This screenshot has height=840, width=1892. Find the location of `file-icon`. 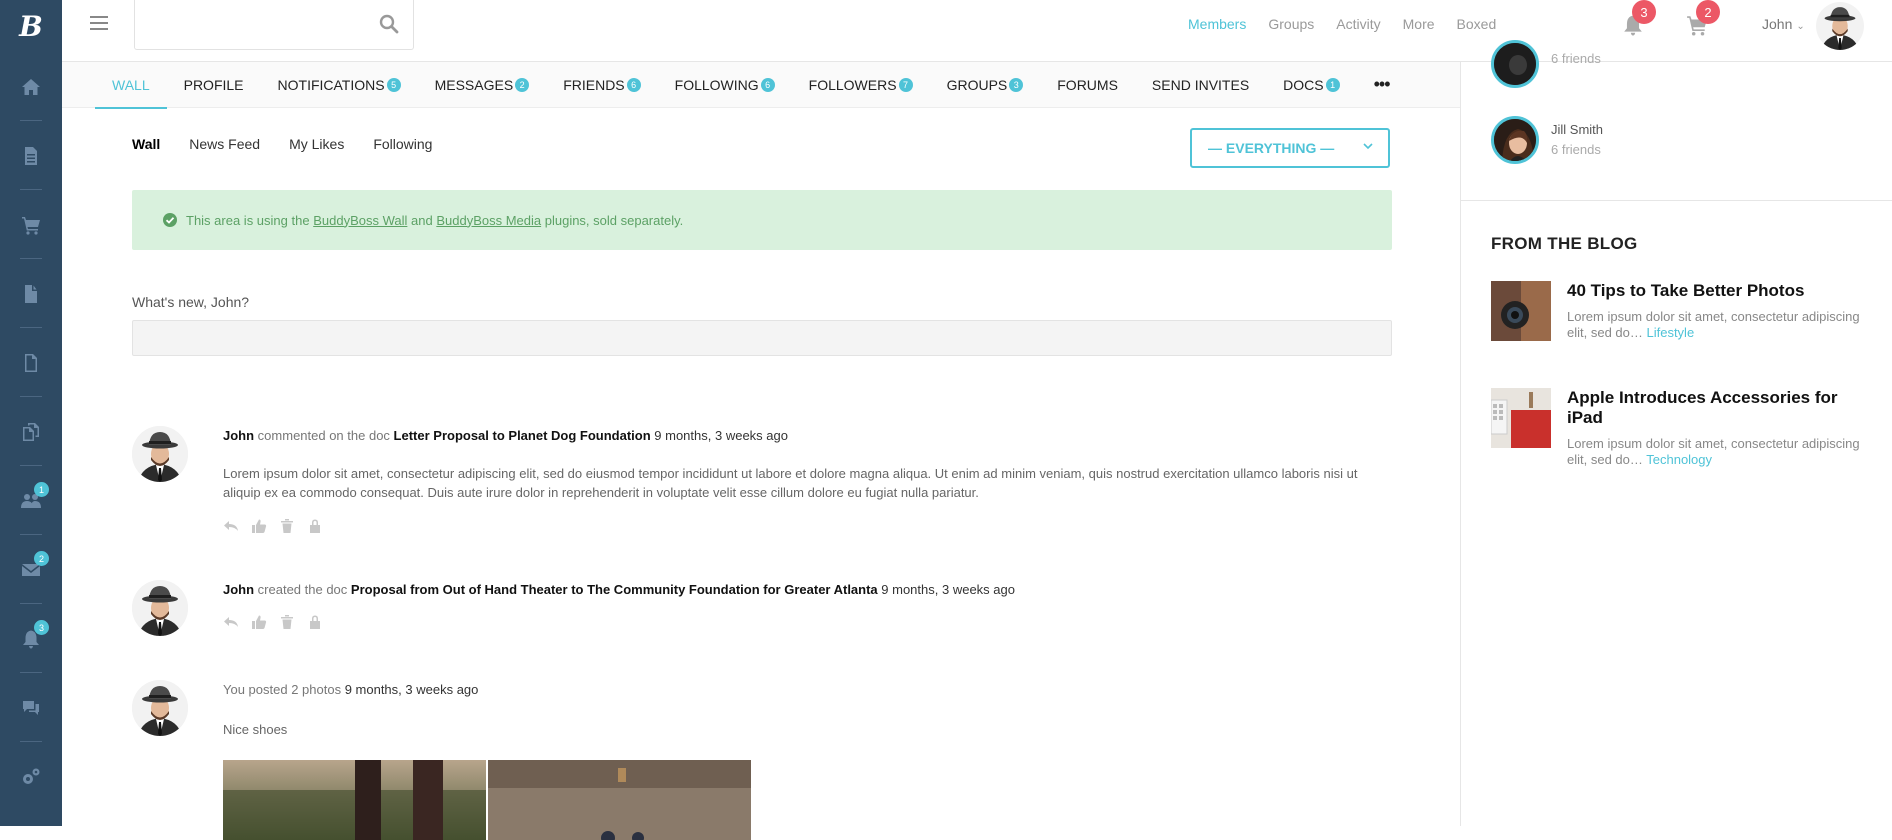

file-icon is located at coordinates (31, 293).